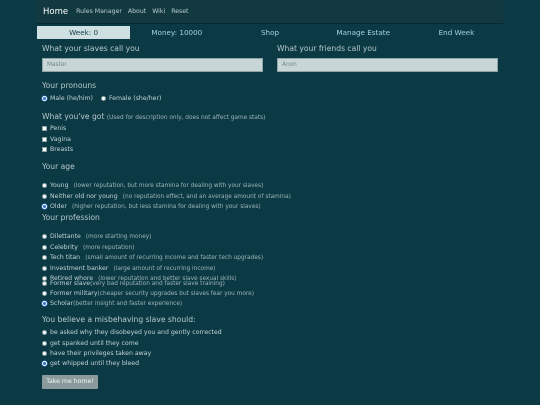 The height and width of the screenshot is (405, 540). I want to click on vagina-checkbox, so click(44, 139).